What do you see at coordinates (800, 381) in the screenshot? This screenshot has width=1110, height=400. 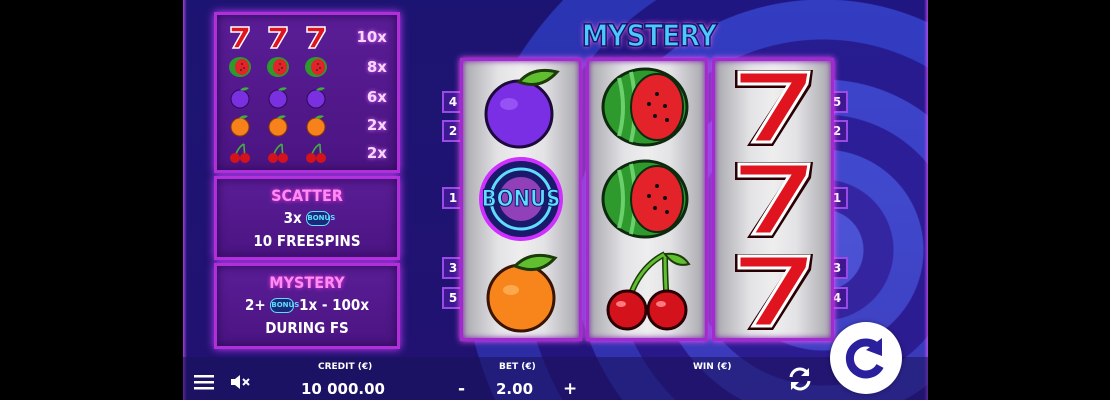 I see `autoplay-icon` at bounding box center [800, 381].